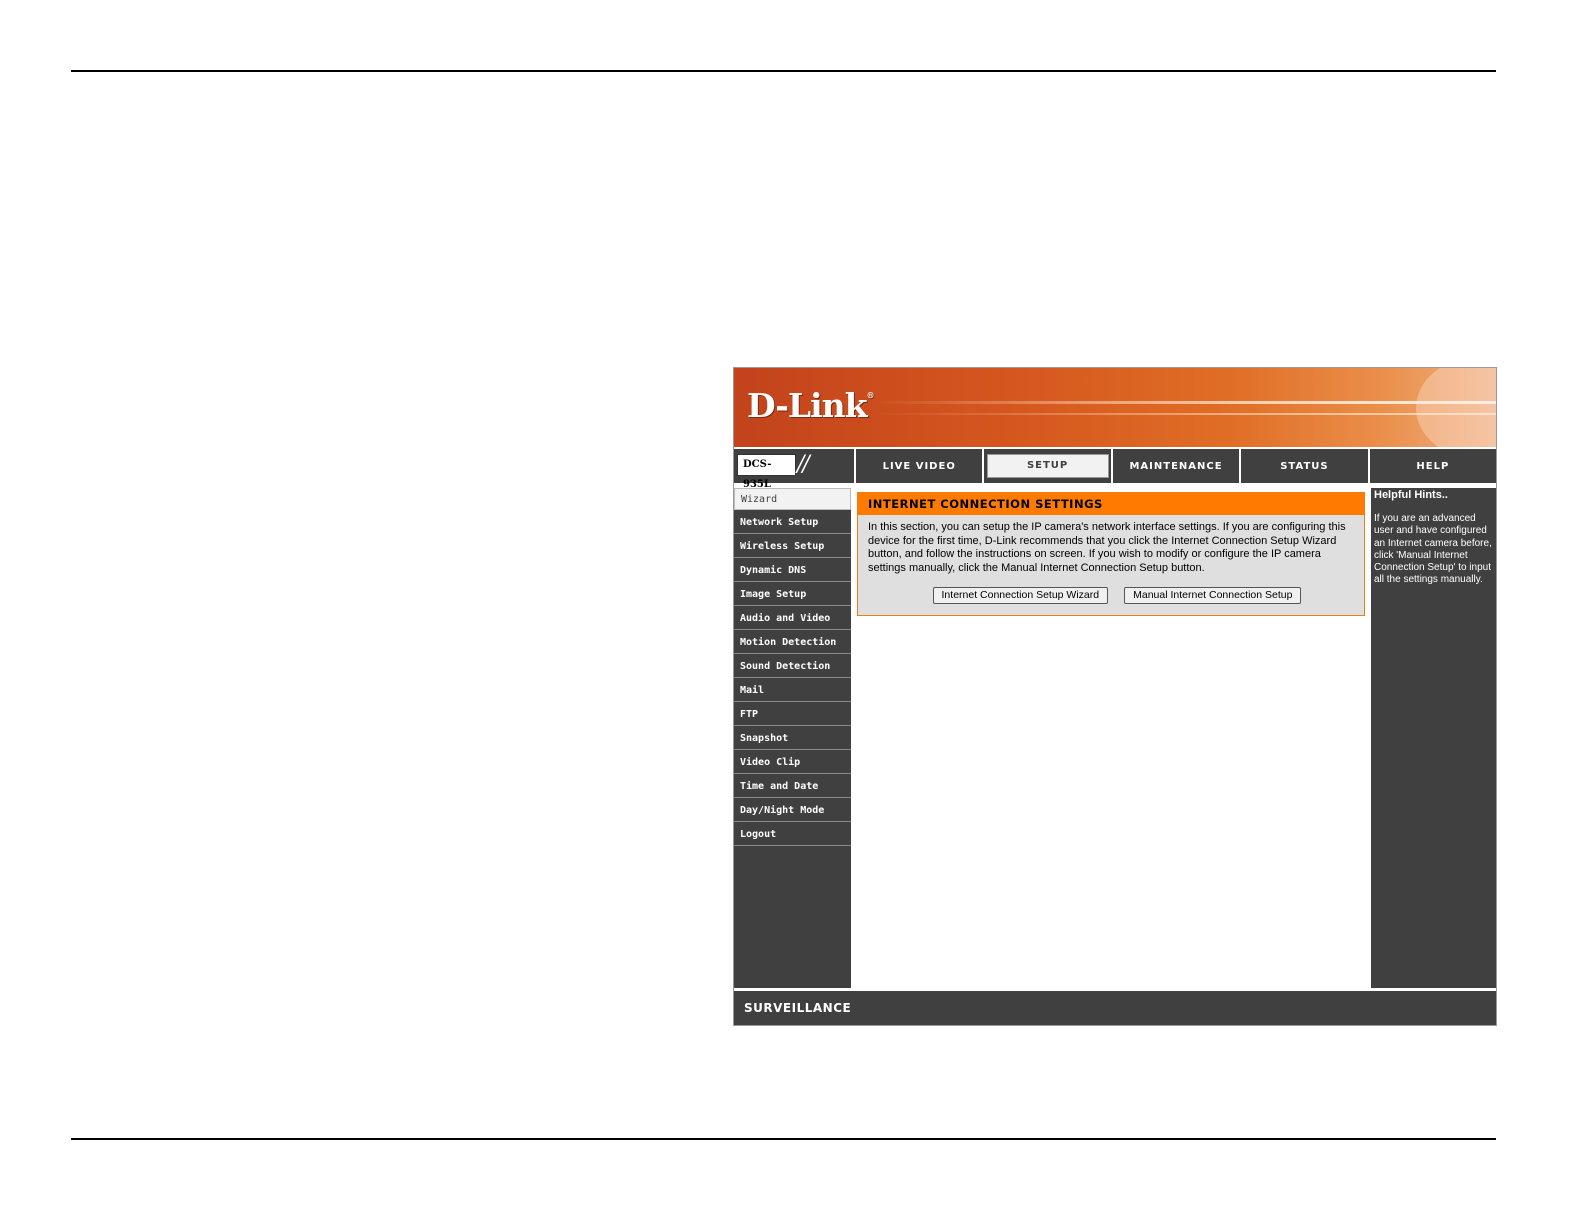 The image size is (1584, 1224). What do you see at coordinates (792, 499) in the screenshot?
I see `sidebar-item-wizard: Wizard` at bounding box center [792, 499].